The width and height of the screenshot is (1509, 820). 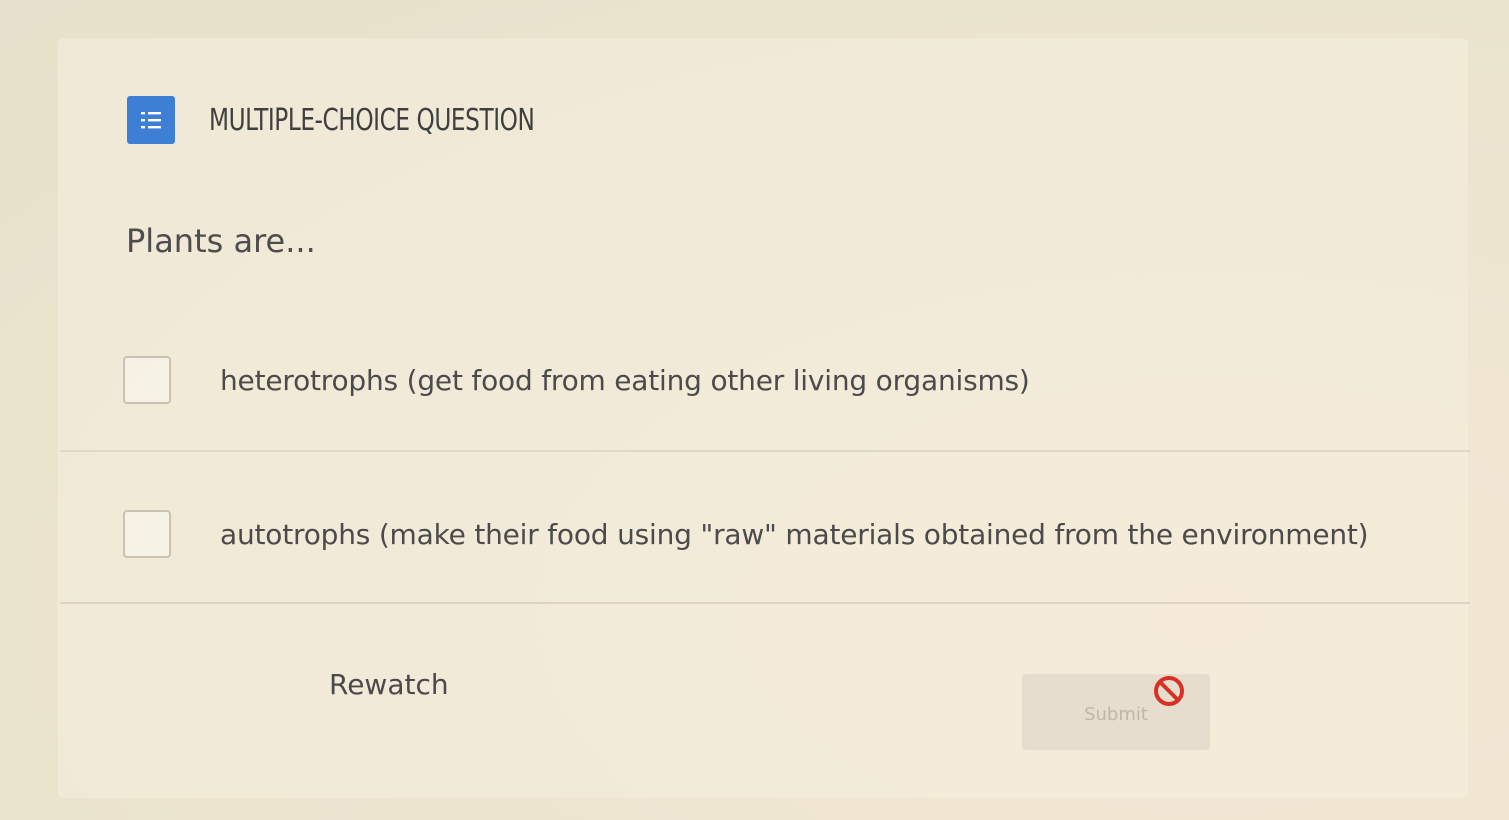 What do you see at coordinates (389, 684) in the screenshot?
I see `rewatch-button: Rewatch` at bounding box center [389, 684].